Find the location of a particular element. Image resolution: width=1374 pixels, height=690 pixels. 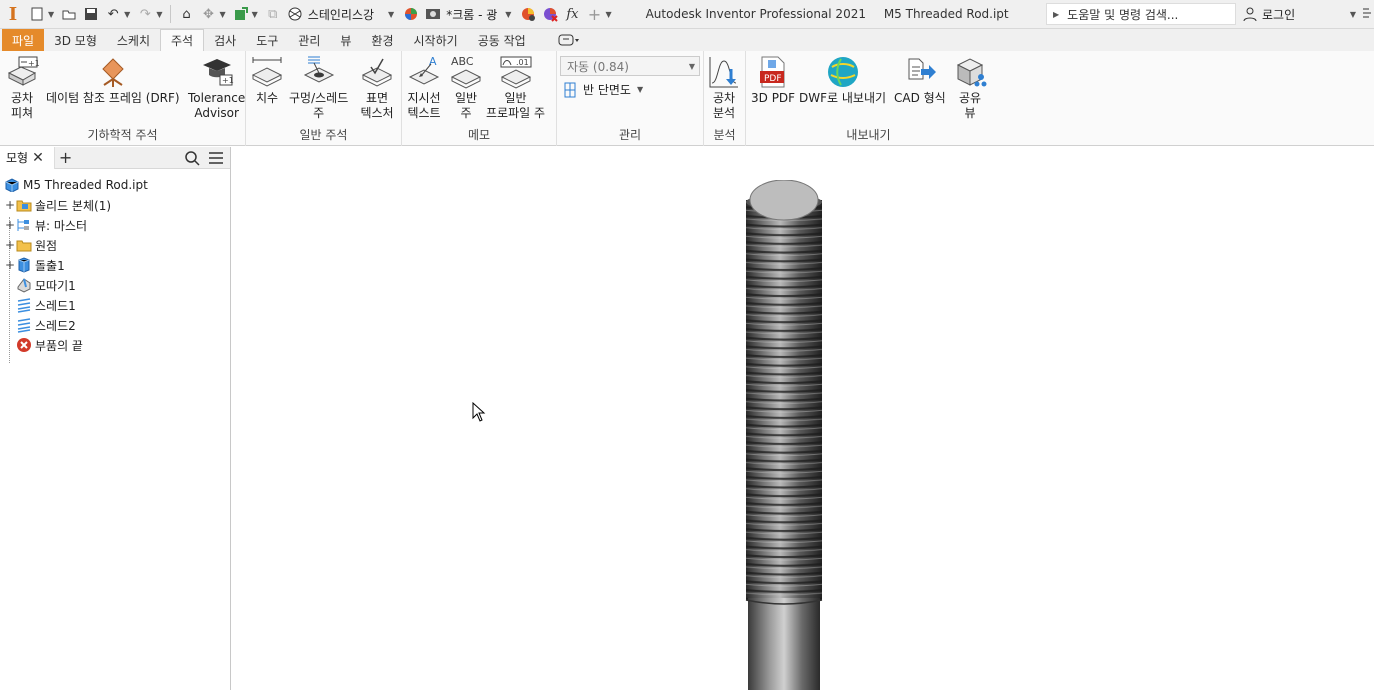

browser-tab-label: 모형 is located at coordinates (17, 158).